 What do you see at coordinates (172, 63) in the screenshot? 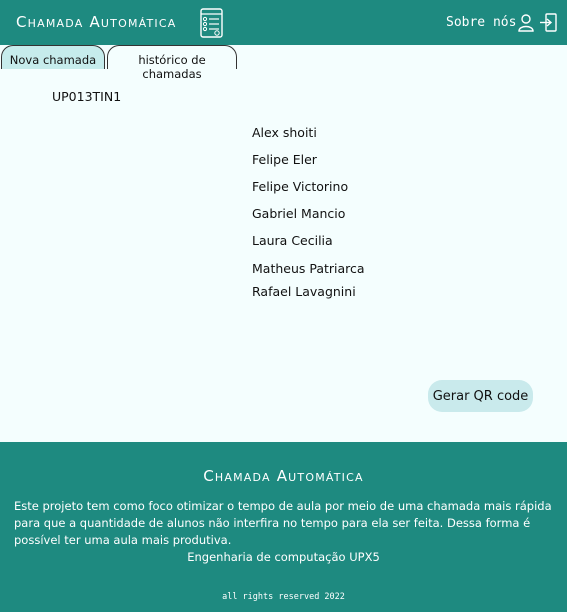
I see `tab-call-history: histórico de chamadas` at bounding box center [172, 63].